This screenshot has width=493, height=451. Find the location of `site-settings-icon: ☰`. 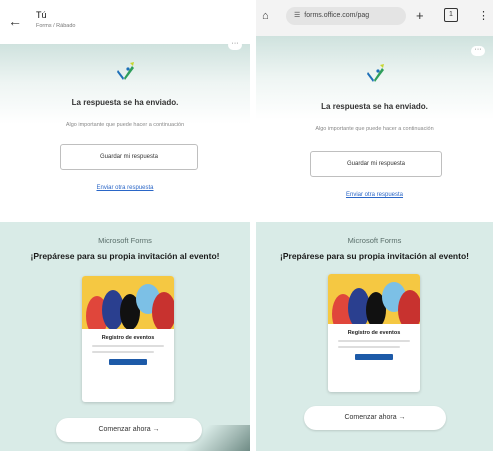

site-settings-icon: ☰ is located at coordinates (297, 15).